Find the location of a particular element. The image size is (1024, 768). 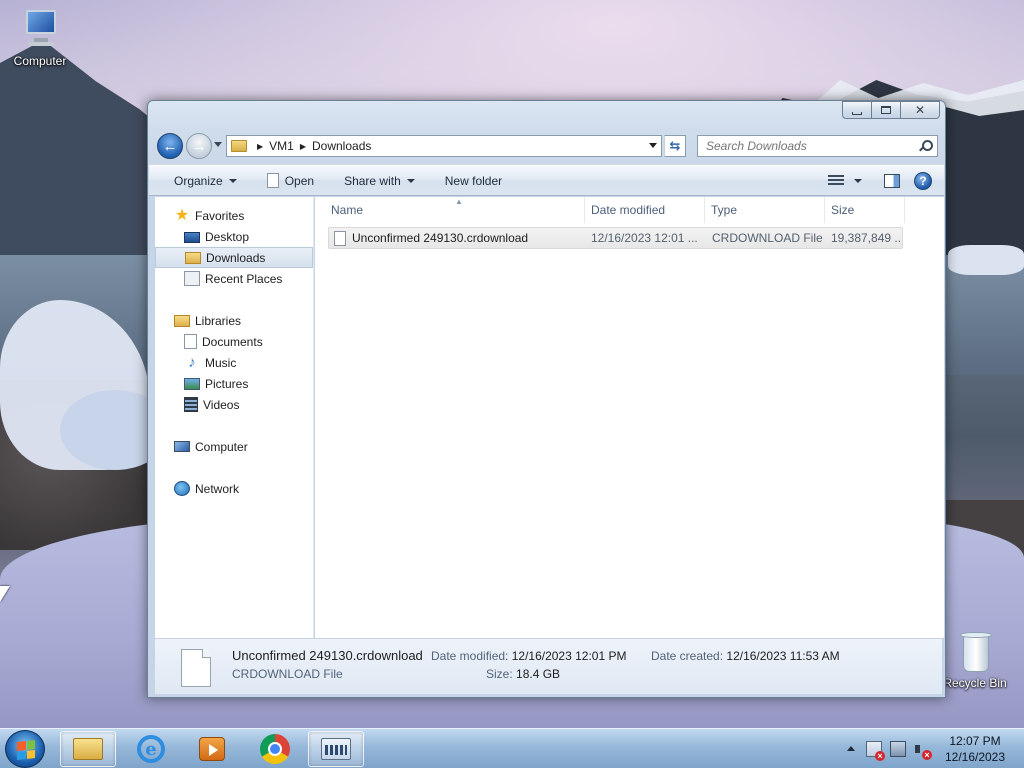

open-button: Open is located at coordinates (285, 181).